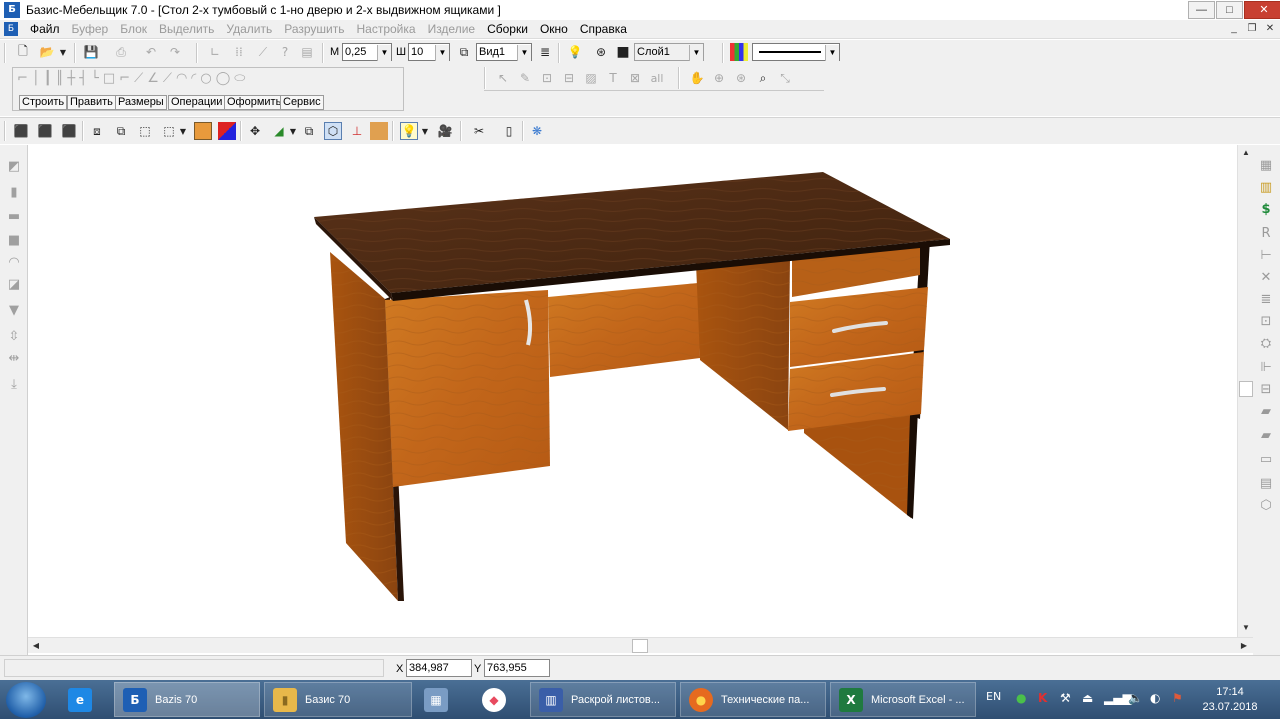 Image resolution: width=1280 pixels, height=719 pixels. I want to click on tray-sync-icon: ●, so click(1021, 698).